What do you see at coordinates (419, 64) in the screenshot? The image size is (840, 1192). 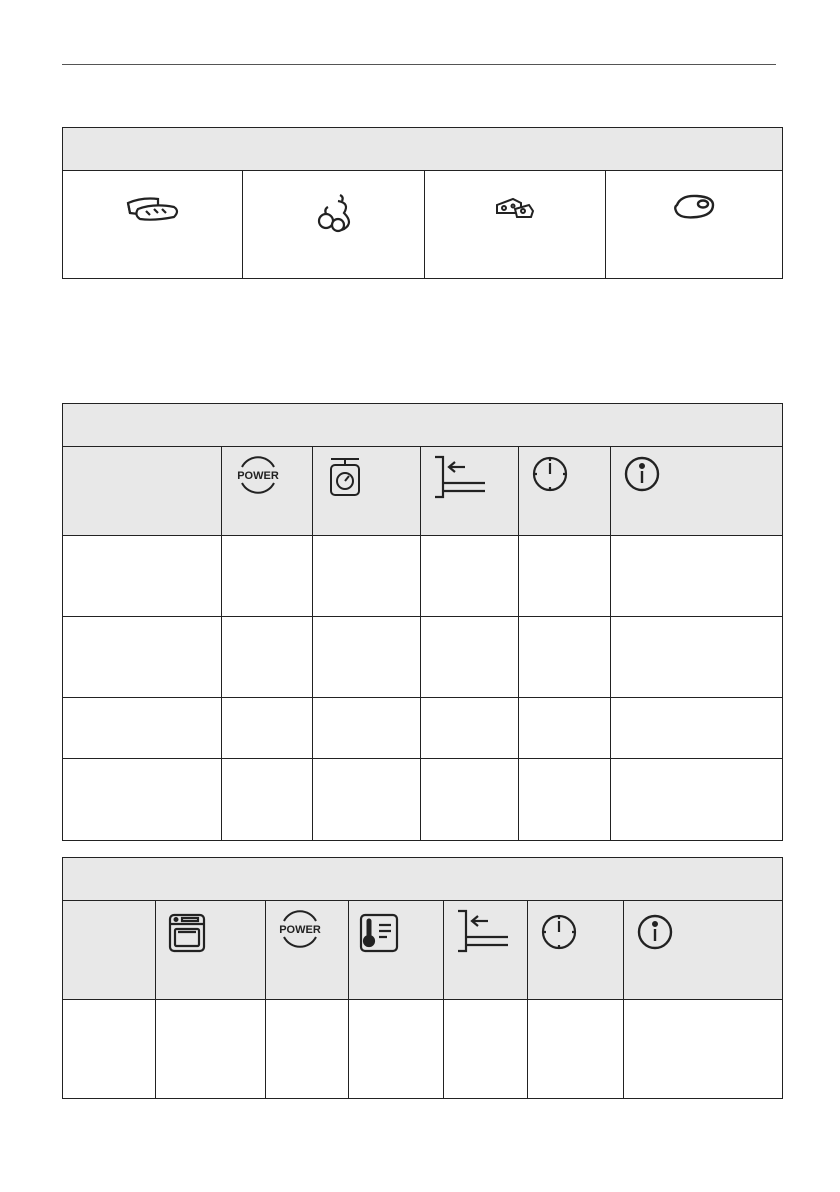 I see `top-rule` at bounding box center [419, 64].